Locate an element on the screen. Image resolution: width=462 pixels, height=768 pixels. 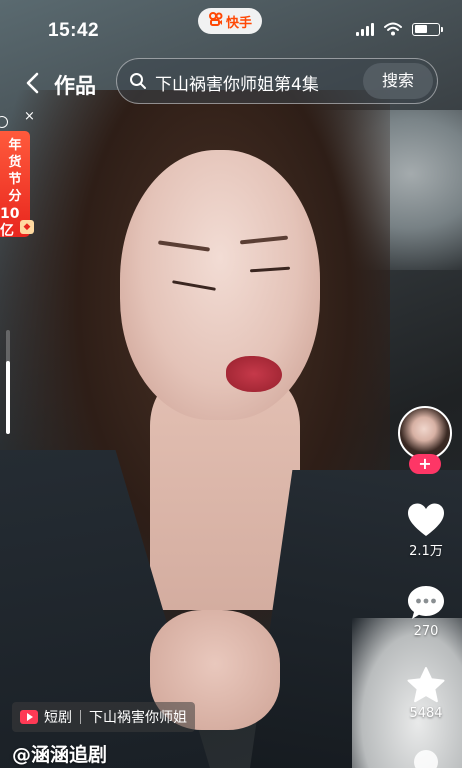
drama-series-title: 下山祸害你师姐 is located at coordinates (138, 718).